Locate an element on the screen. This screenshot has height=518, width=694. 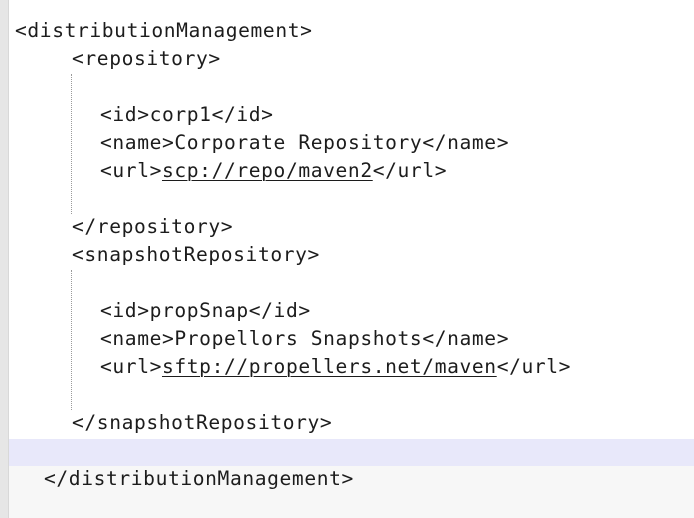
code-line-repository-id: <id>corp1</id> is located at coordinates (187, 115).